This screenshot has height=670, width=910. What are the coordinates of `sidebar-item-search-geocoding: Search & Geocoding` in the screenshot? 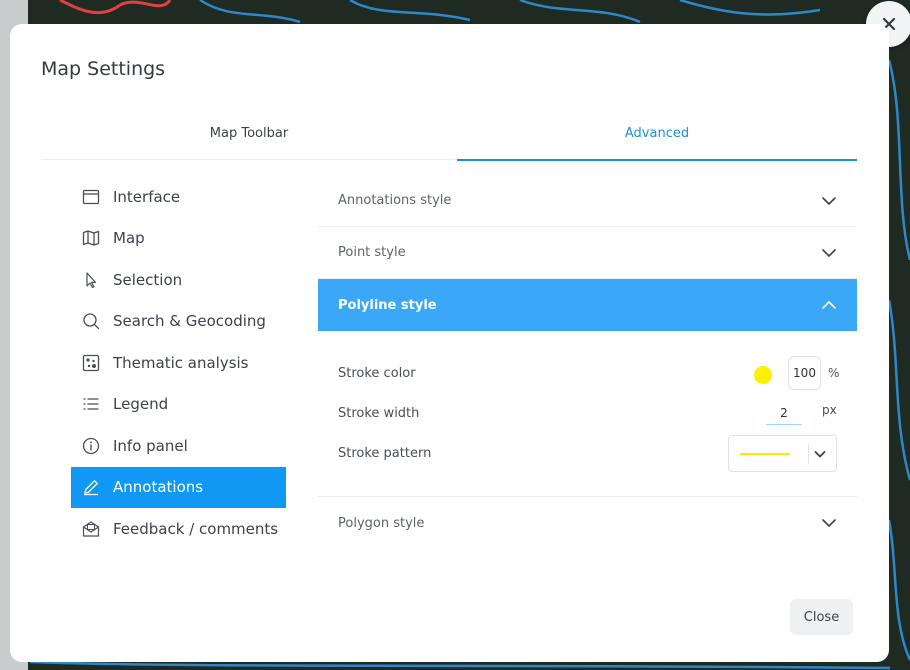 It's located at (178, 322).